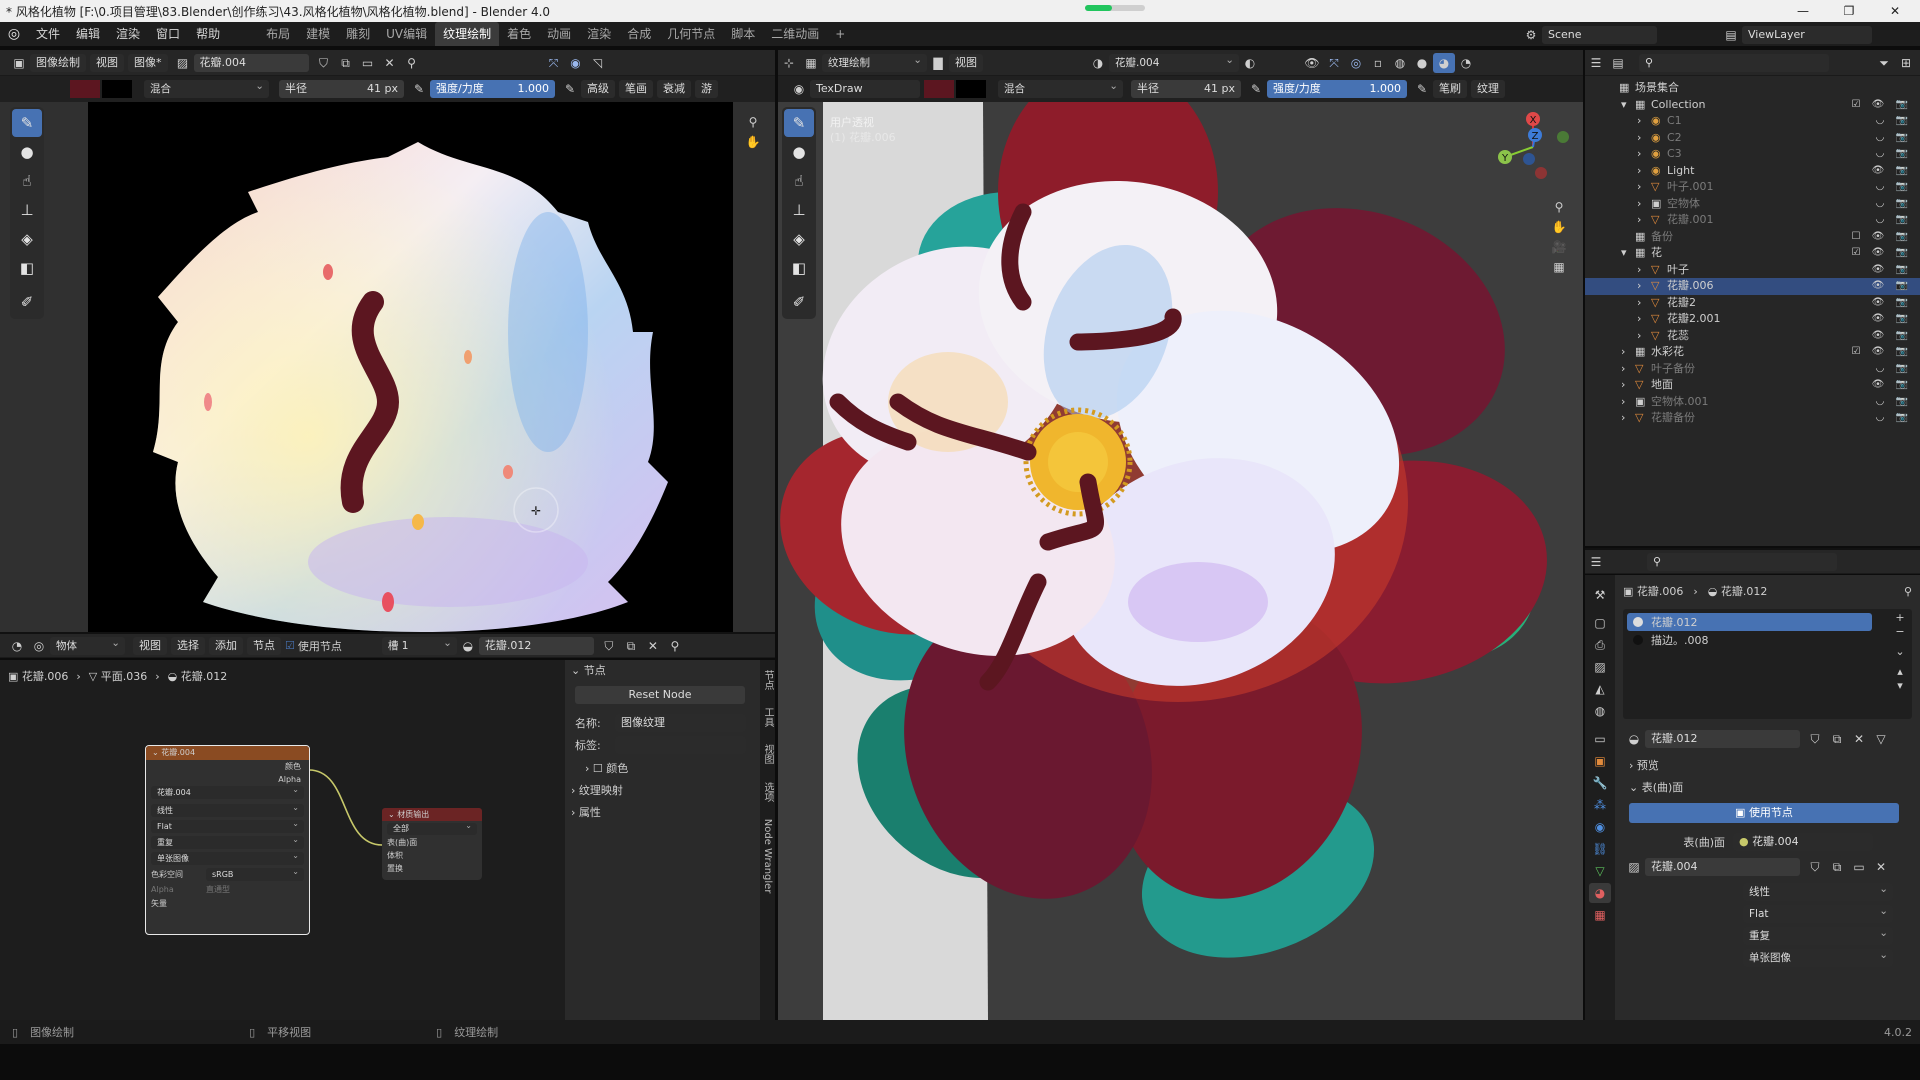 This screenshot has width=1920, height=1080. Describe the element at coordinates (1803, 11) in the screenshot. I see `minimize-button: —` at that location.